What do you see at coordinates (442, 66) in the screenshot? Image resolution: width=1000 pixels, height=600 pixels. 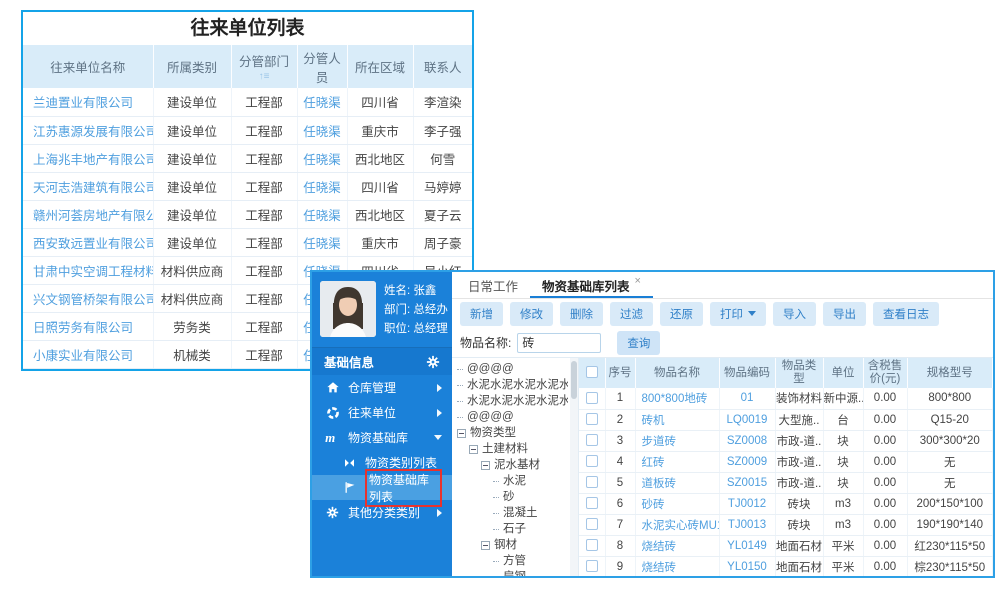 I see `column-header: 联系人` at bounding box center [442, 66].